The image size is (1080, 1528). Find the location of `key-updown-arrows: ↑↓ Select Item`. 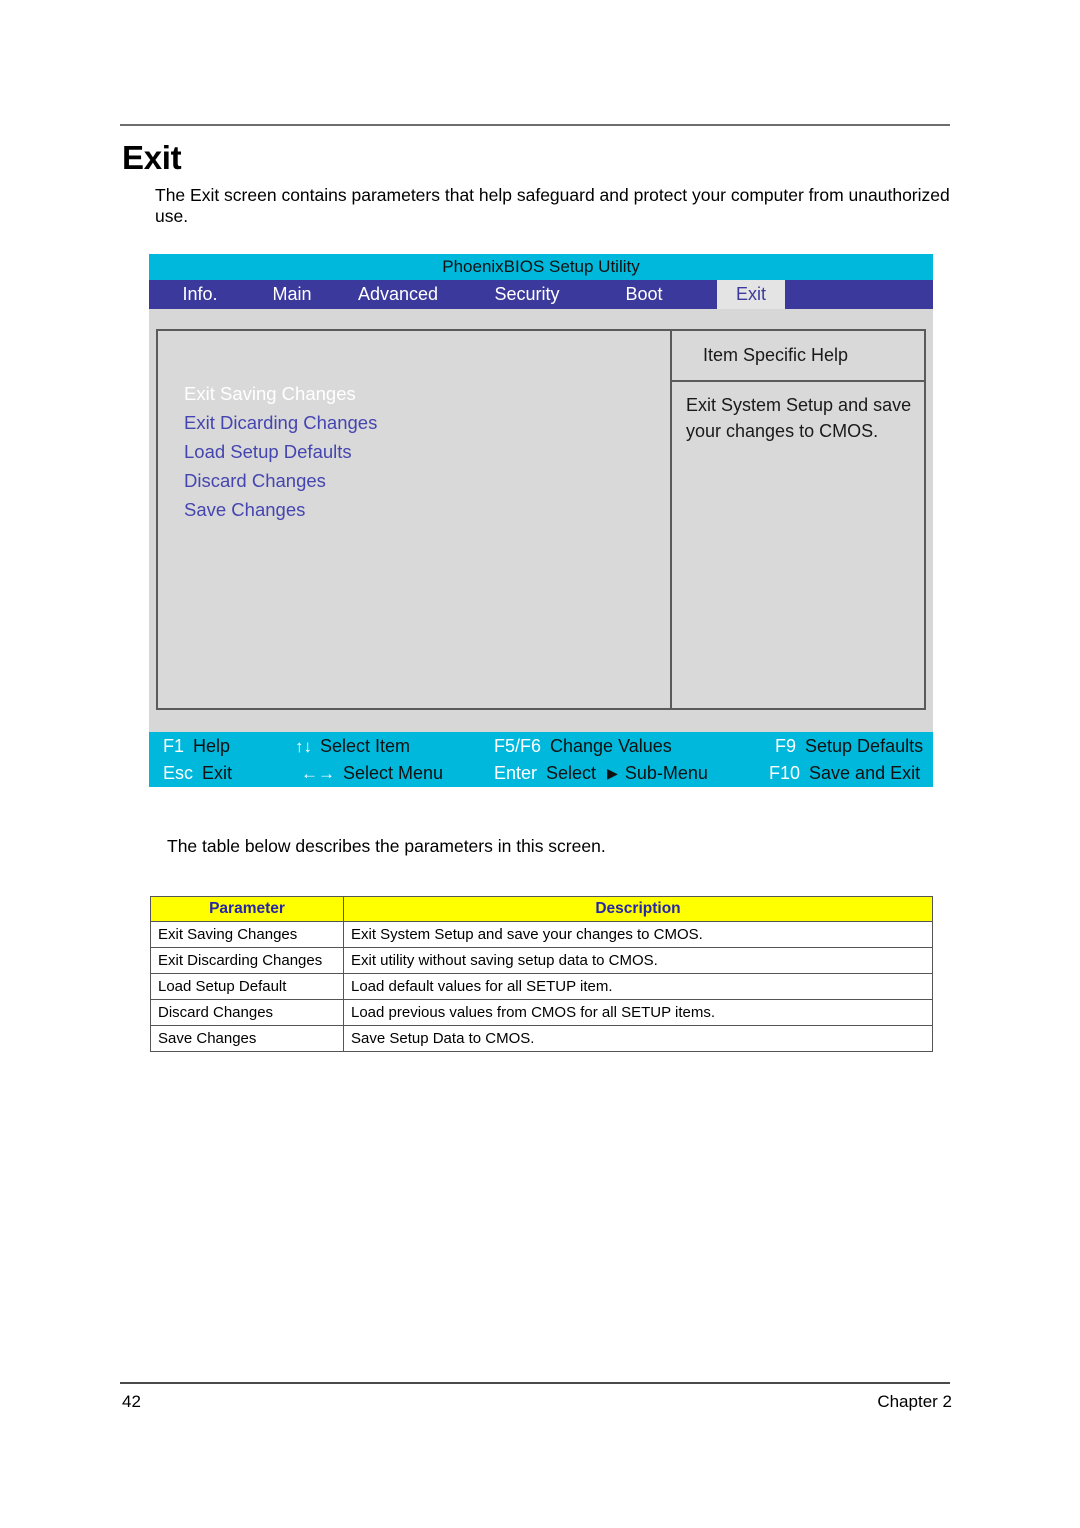

key-updown-arrows: ↑↓ Select Item is located at coordinates (352, 746).